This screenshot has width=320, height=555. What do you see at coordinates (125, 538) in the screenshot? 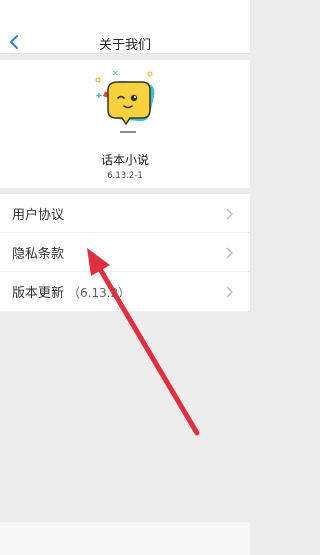
I see `bottom-panel` at bounding box center [125, 538].